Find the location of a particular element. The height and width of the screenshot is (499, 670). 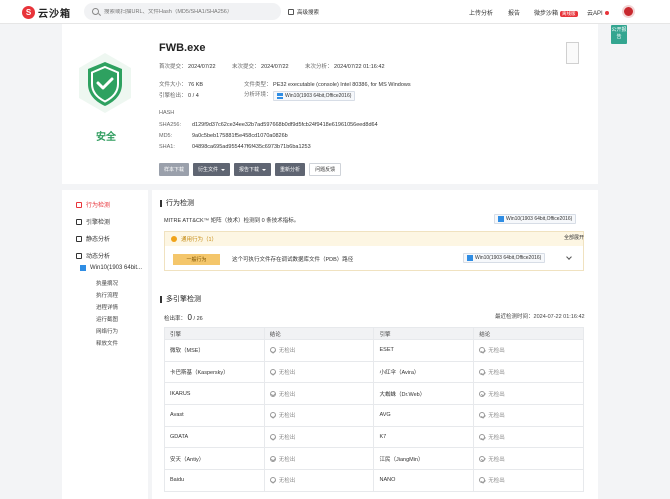

behavior-level-tag: 一般行为 is located at coordinates (196, 259).